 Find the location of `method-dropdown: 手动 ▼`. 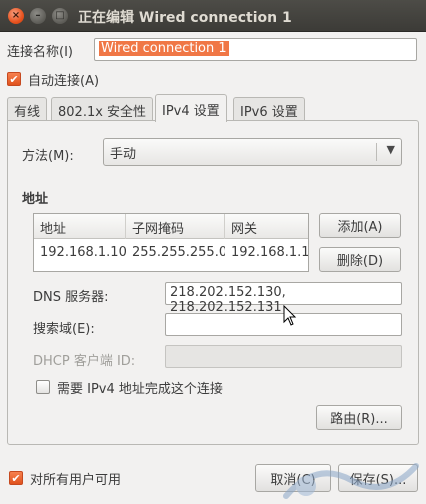

method-dropdown: 手动 ▼ is located at coordinates (252, 152).